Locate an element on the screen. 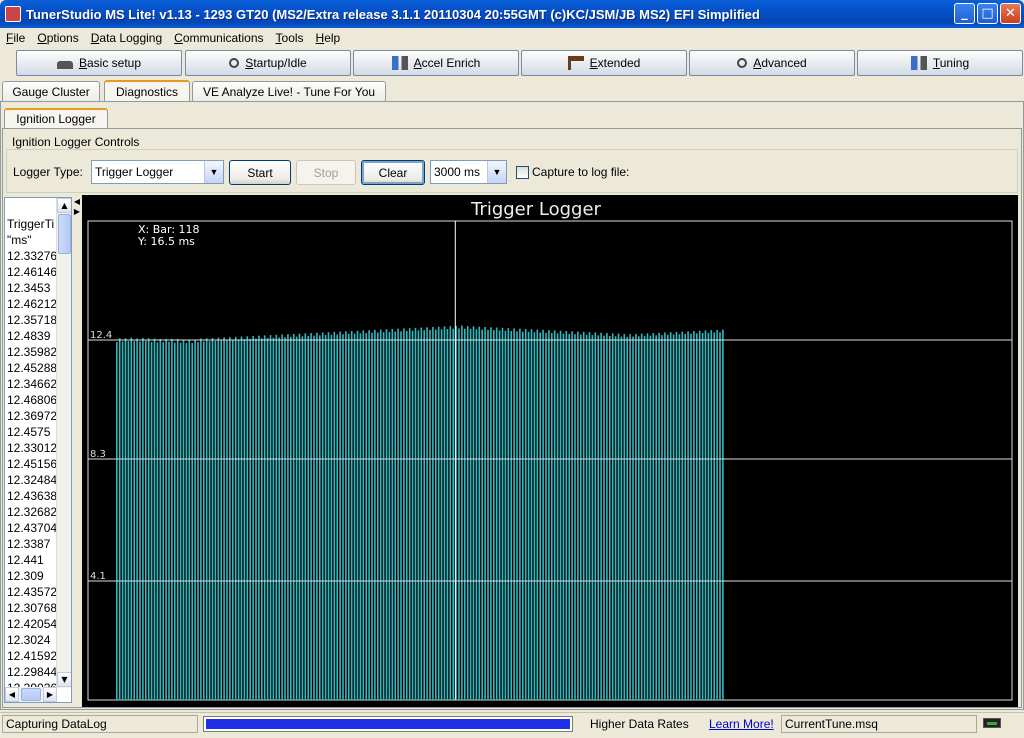 The width and height of the screenshot is (1024, 738). hscroll-thumb is located at coordinates (31, 694).